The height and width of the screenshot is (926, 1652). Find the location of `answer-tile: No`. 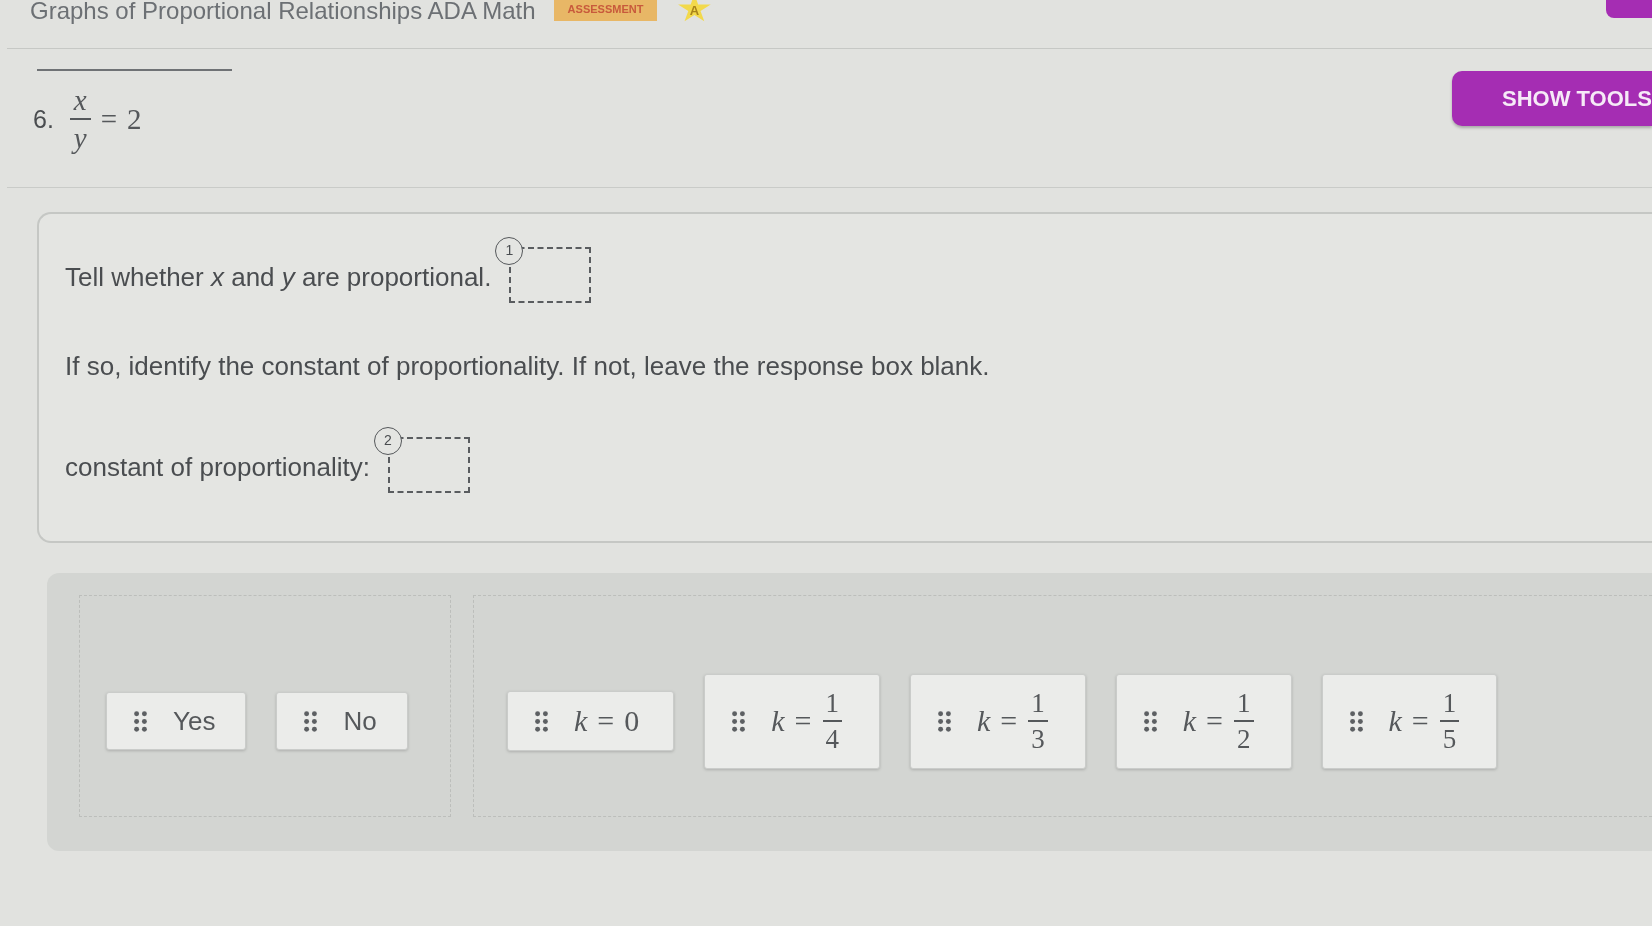

answer-tile: No is located at coordinates (342, 721).